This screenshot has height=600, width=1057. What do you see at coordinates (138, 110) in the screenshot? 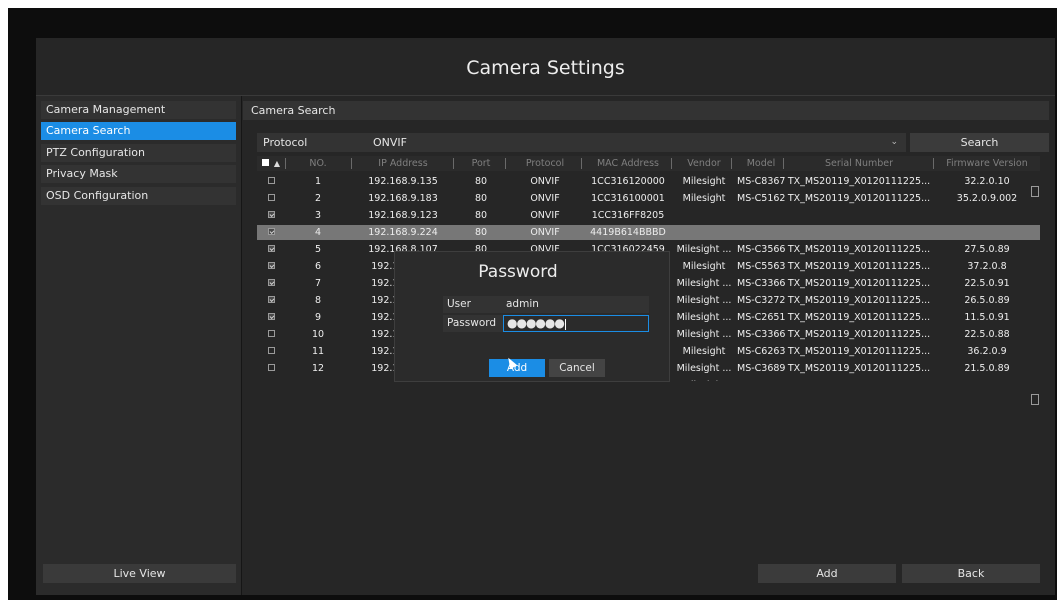
I see `sidebar-item-camera-management: Camera Management` at bounding box center [138, 110].